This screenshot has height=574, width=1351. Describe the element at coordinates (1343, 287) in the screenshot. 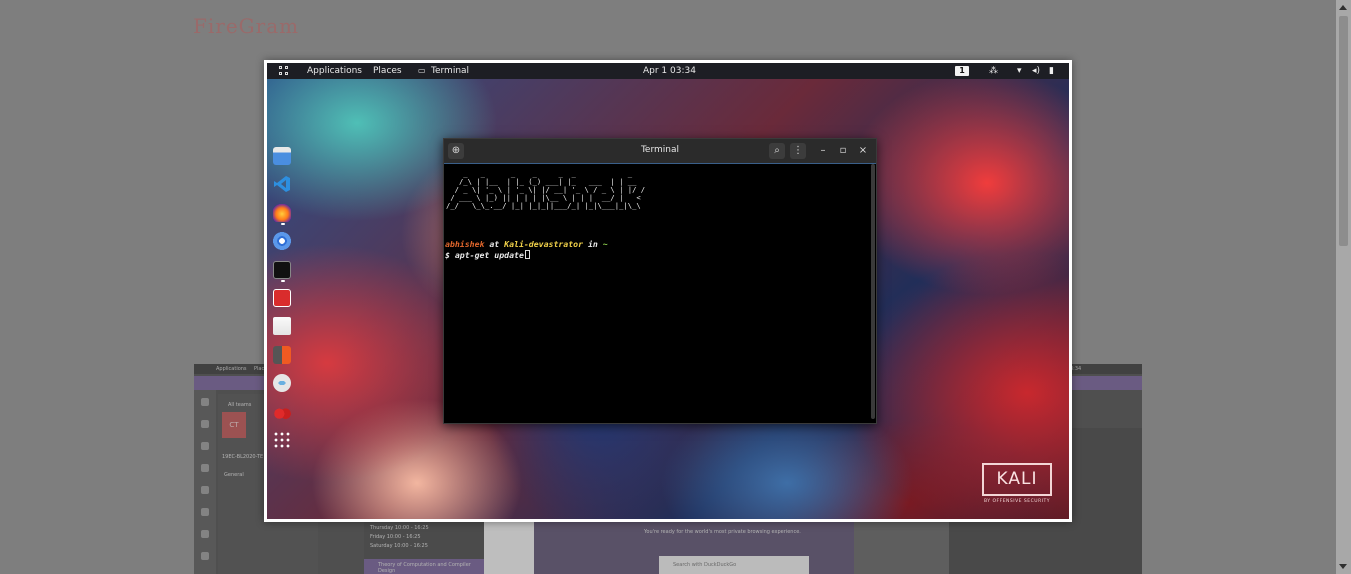

I see `page-scrollbar` at that location.